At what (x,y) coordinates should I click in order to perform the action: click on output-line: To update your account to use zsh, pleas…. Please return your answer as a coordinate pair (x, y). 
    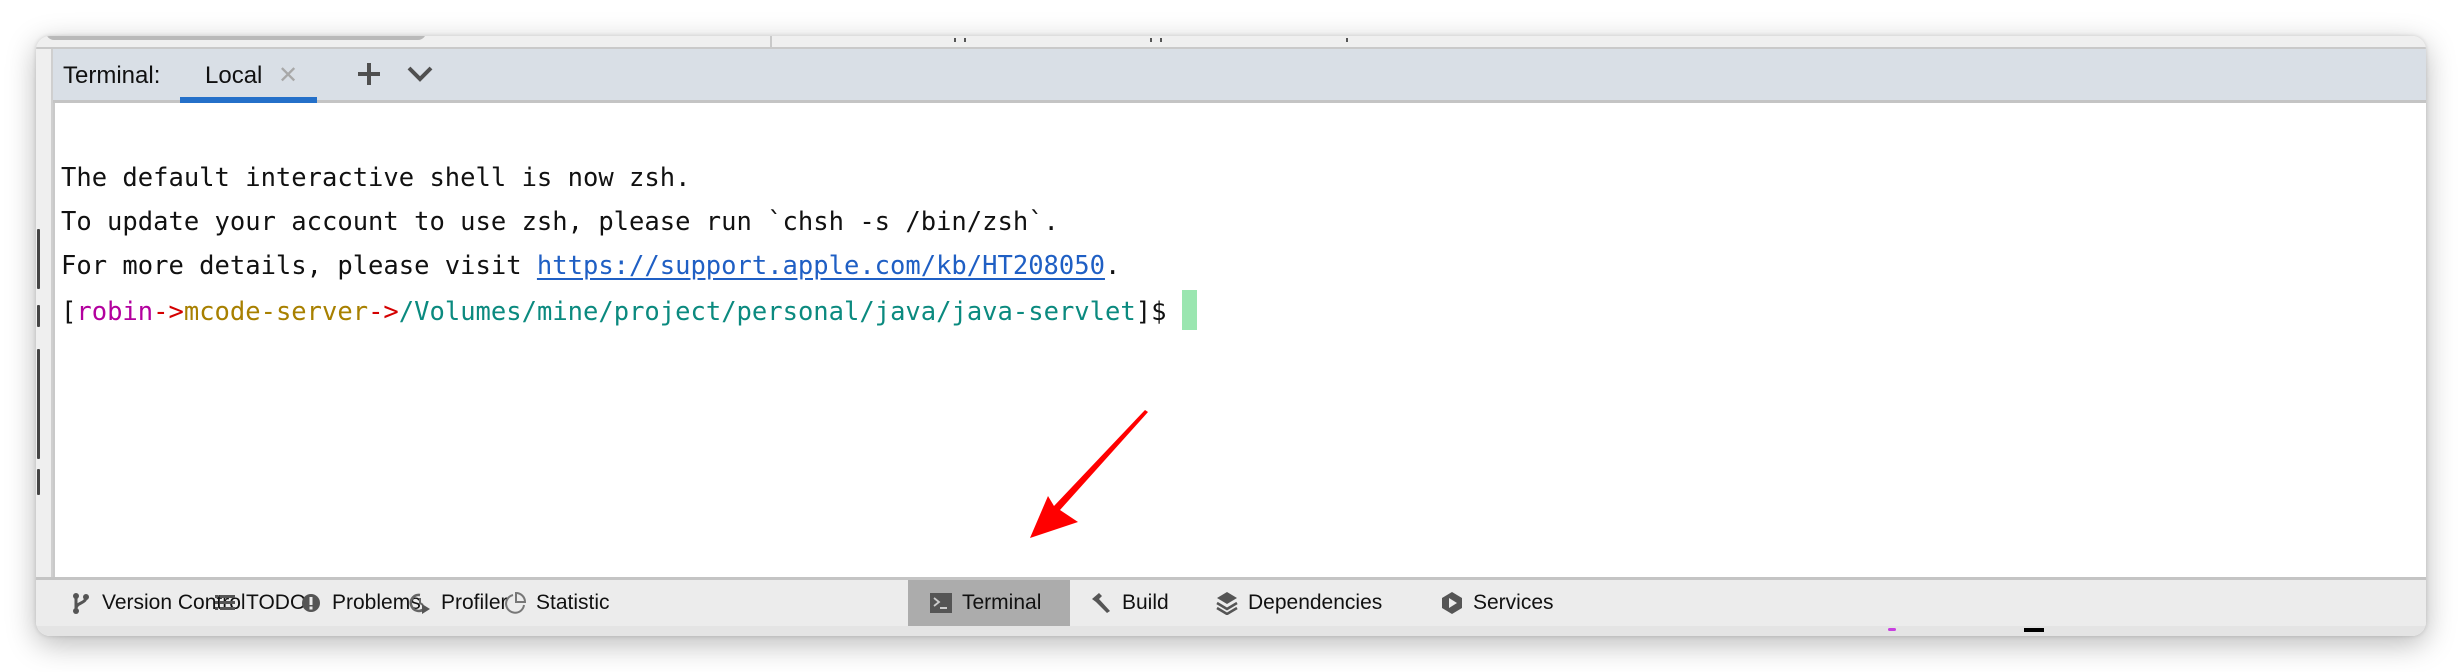
    Looking at the image, I should click on (560, 222).